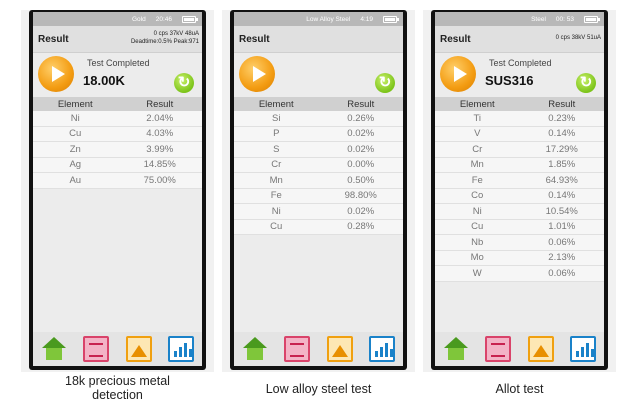  Describe the element at coordinates (391, 19) in the screenshot. I see `battery-icon` at that location.